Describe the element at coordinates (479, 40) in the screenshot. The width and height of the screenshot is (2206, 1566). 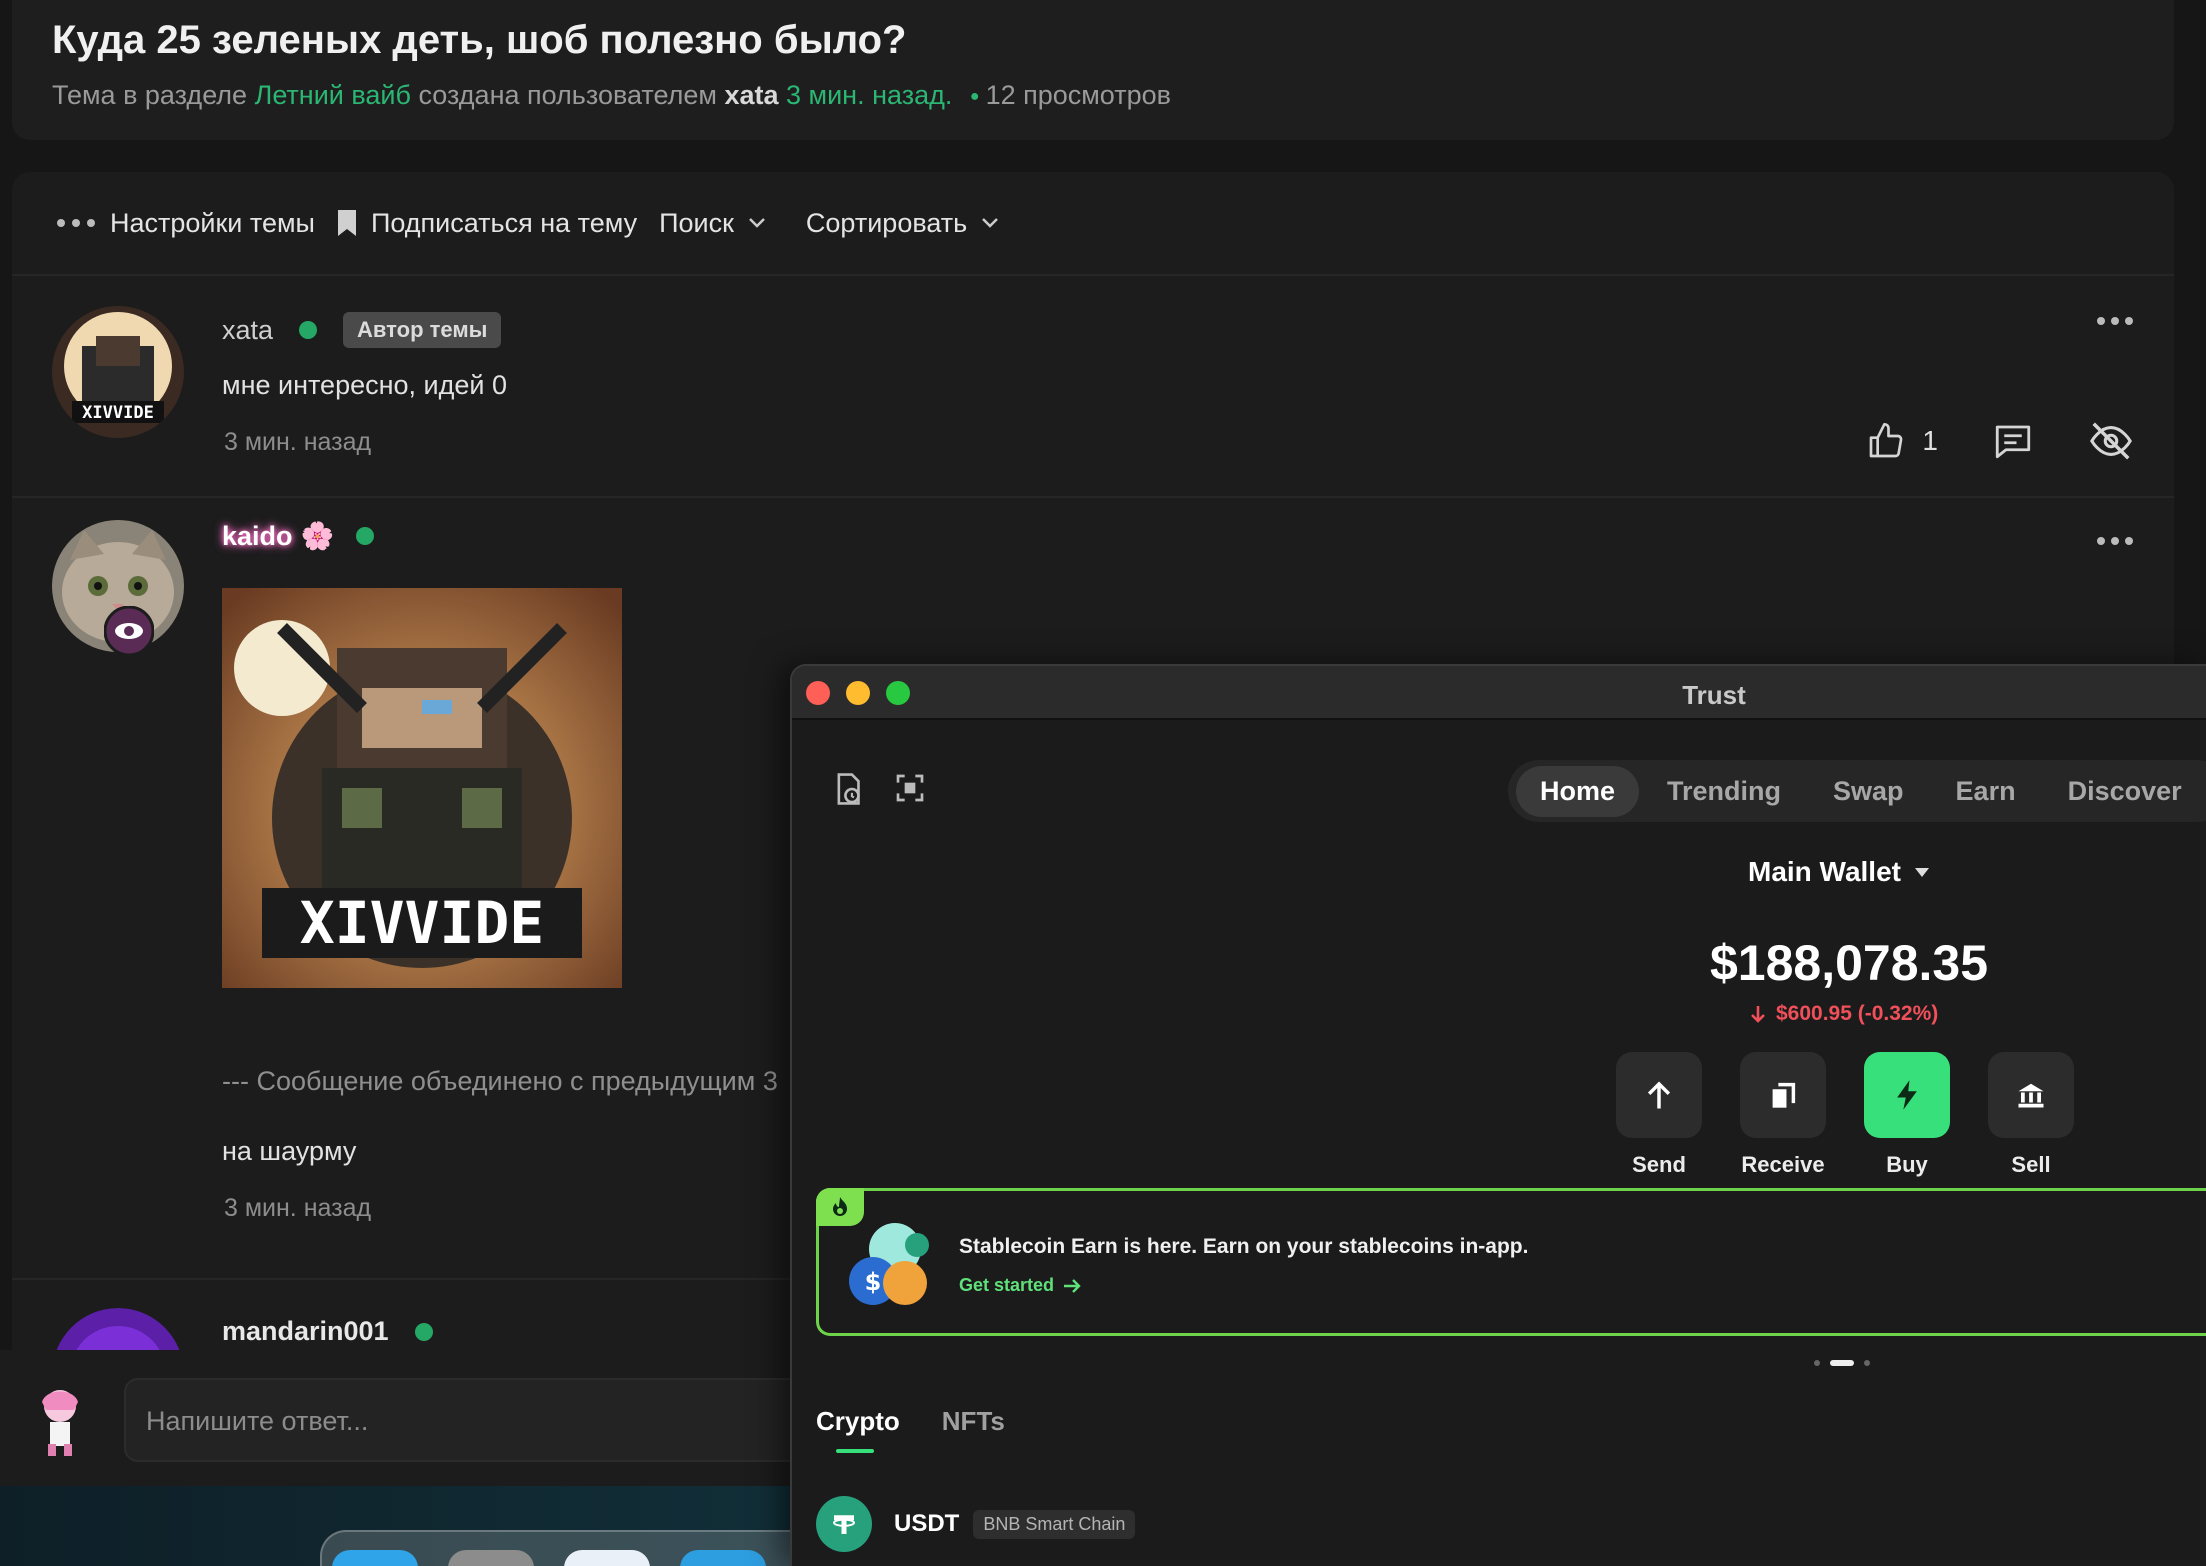
I see `thread-title: Куда 25 зеленых деть, шоб полезно было?` at that location.